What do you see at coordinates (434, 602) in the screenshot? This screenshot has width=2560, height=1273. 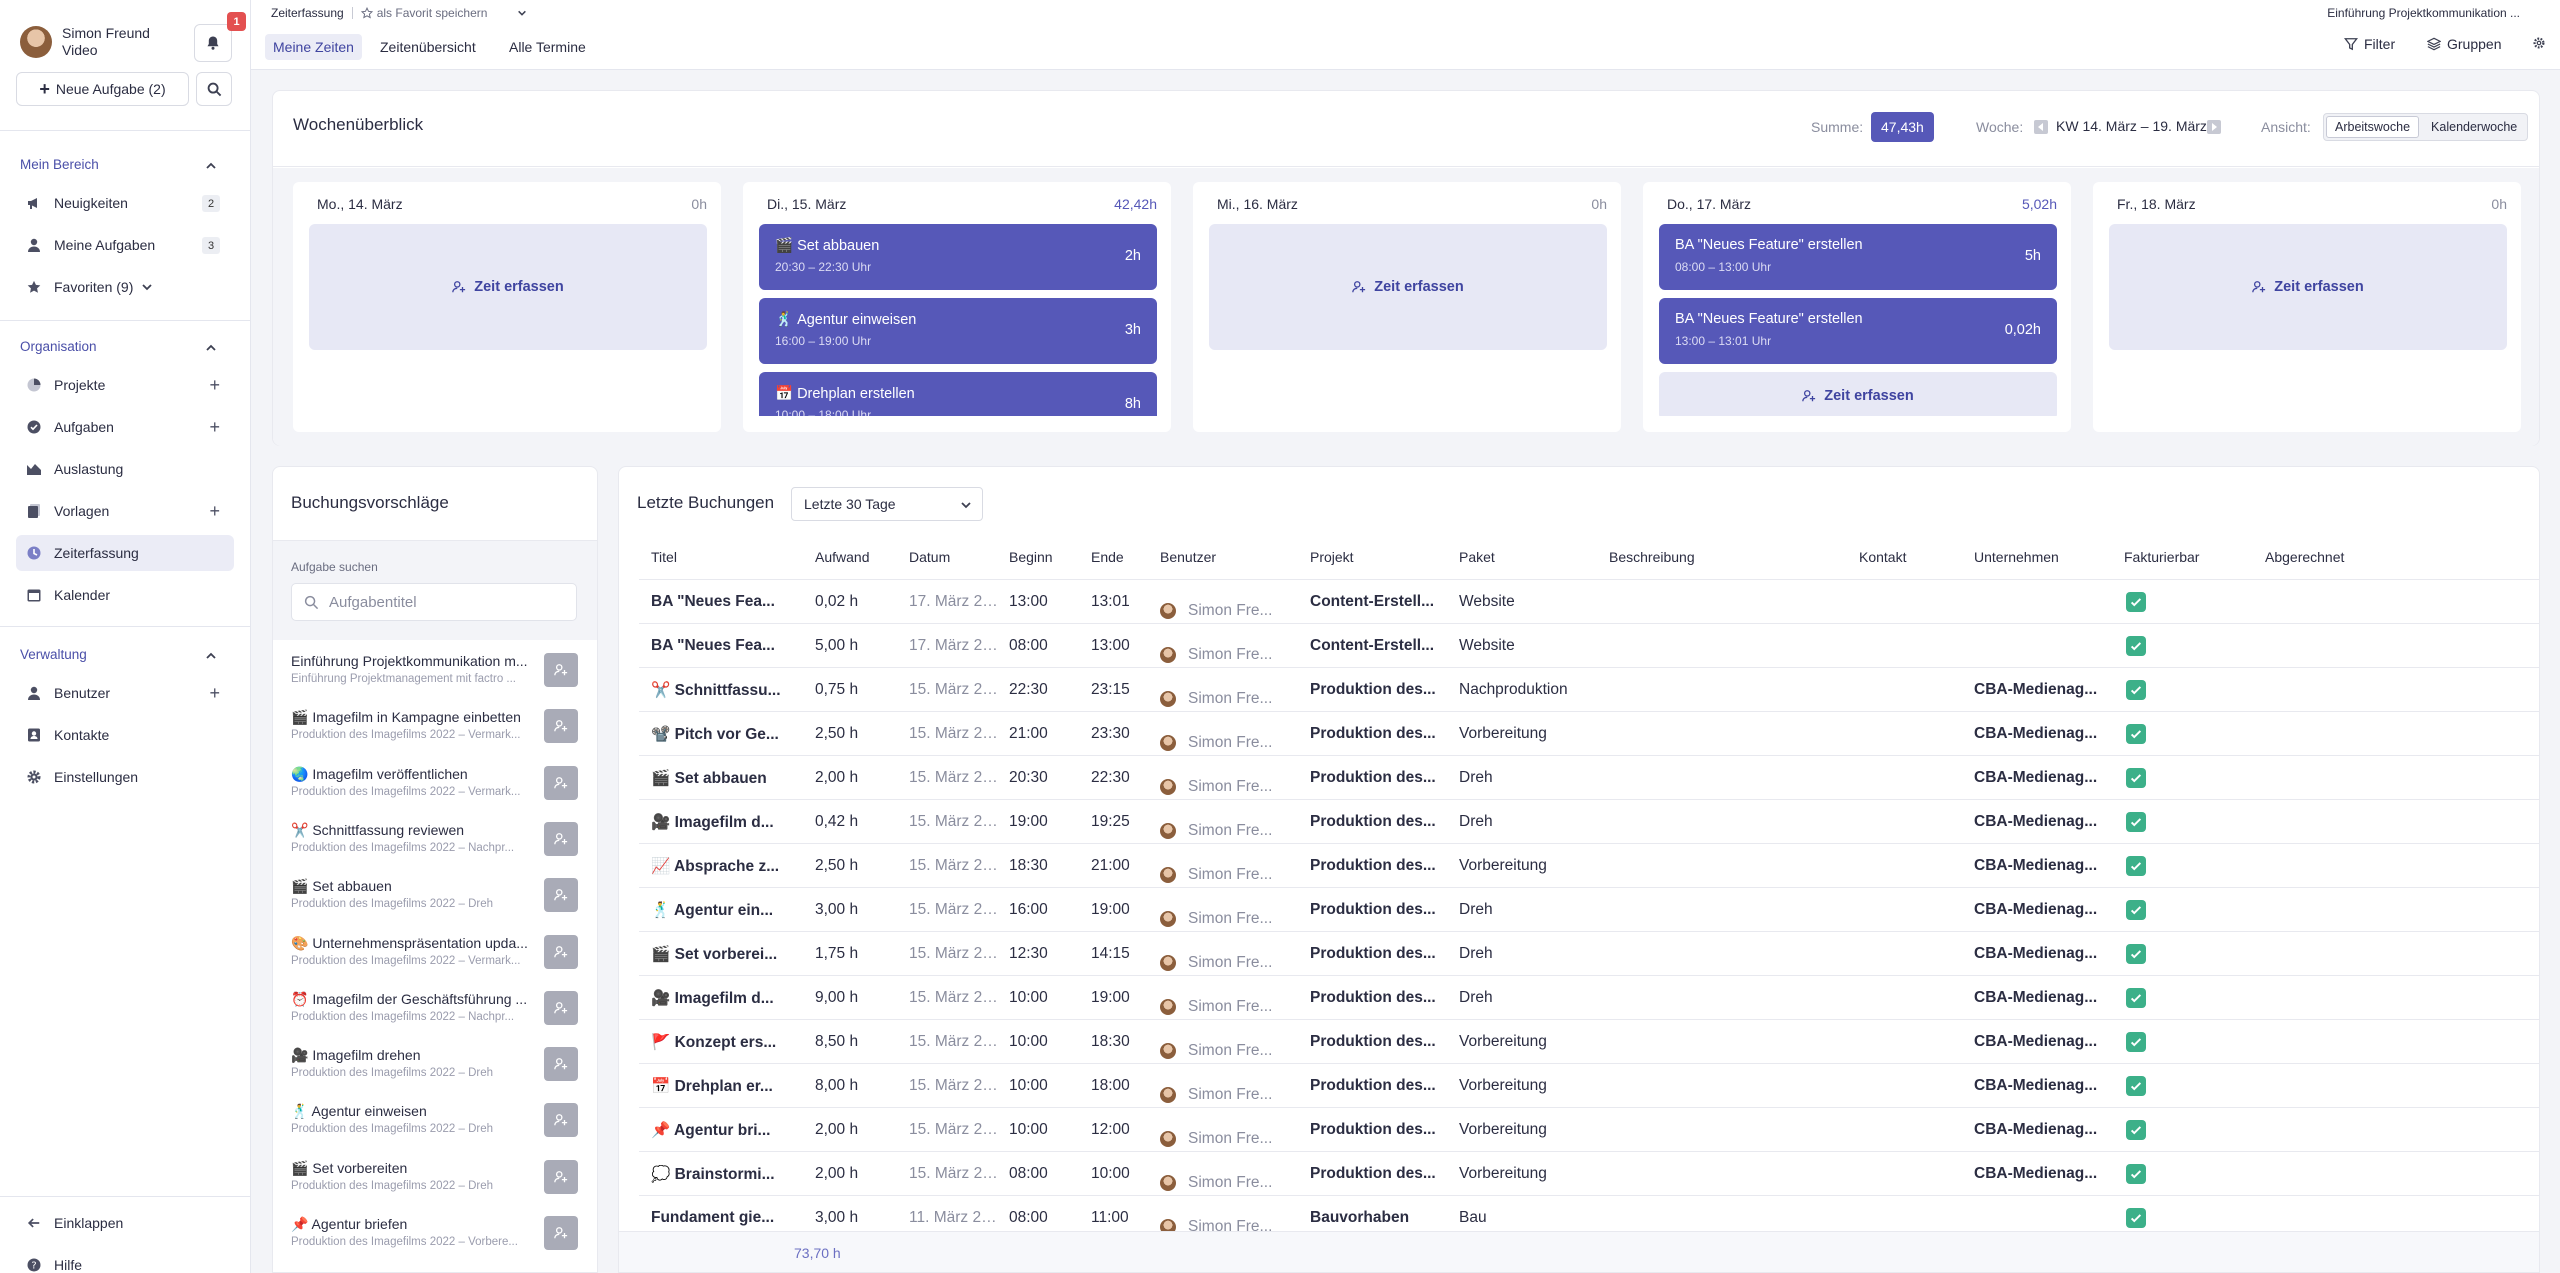 I see `task-search-input: Aufgabentitel` at bounding box center [434, 602].